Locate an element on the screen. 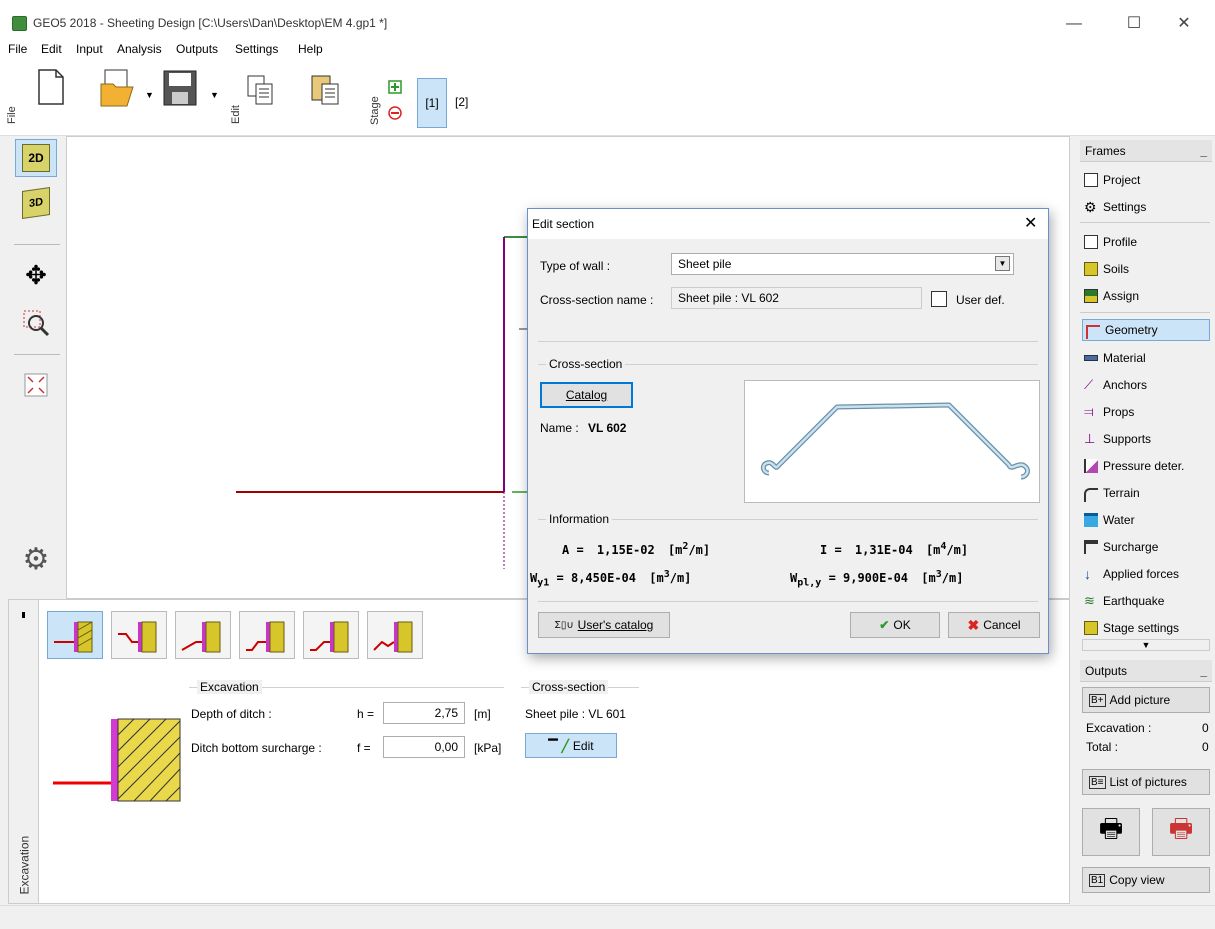  print-button: 🖶 is located at coordinates (1111, 832).